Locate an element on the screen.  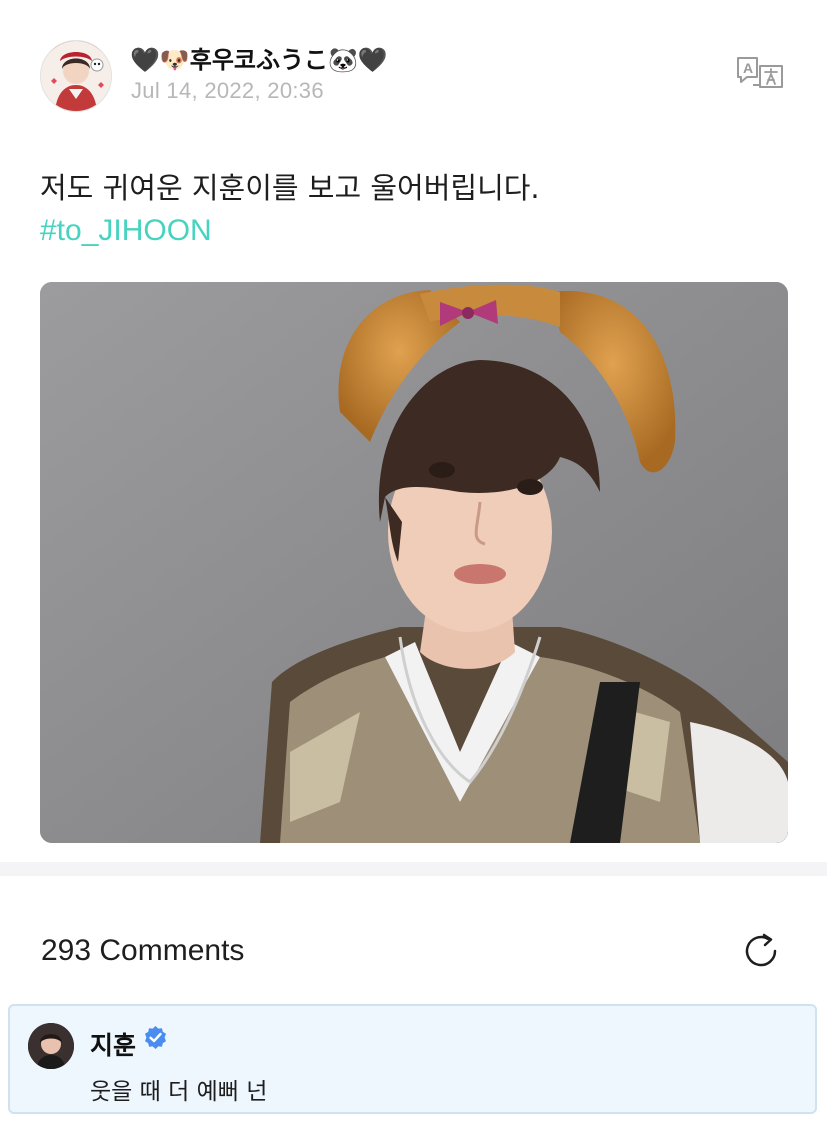
comments-count: 293 Comments is located at coordinates (143, 950).